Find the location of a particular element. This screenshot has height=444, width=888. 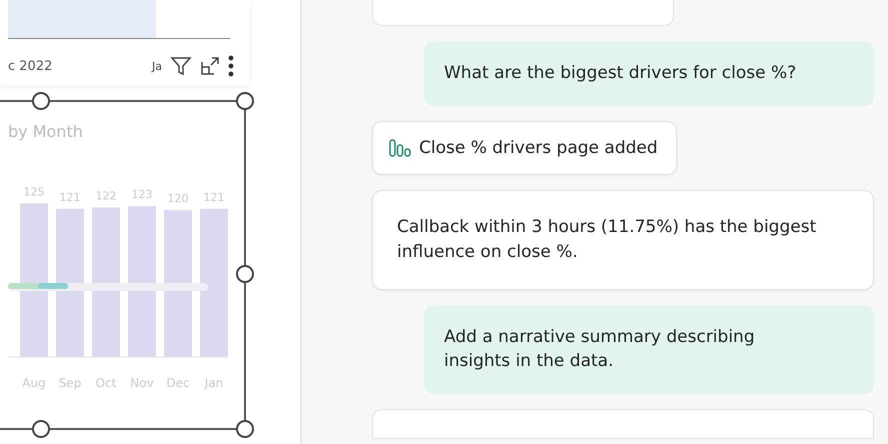

date-label: c 2022 is located at coordinates (30, 66).